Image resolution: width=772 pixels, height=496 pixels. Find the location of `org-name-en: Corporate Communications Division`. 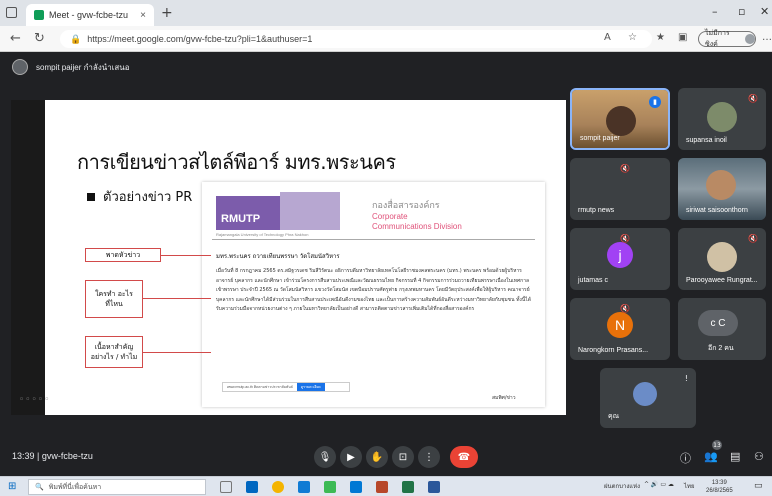

org-name-en: Corporate Communications Division is located at coordinates (417, 222).